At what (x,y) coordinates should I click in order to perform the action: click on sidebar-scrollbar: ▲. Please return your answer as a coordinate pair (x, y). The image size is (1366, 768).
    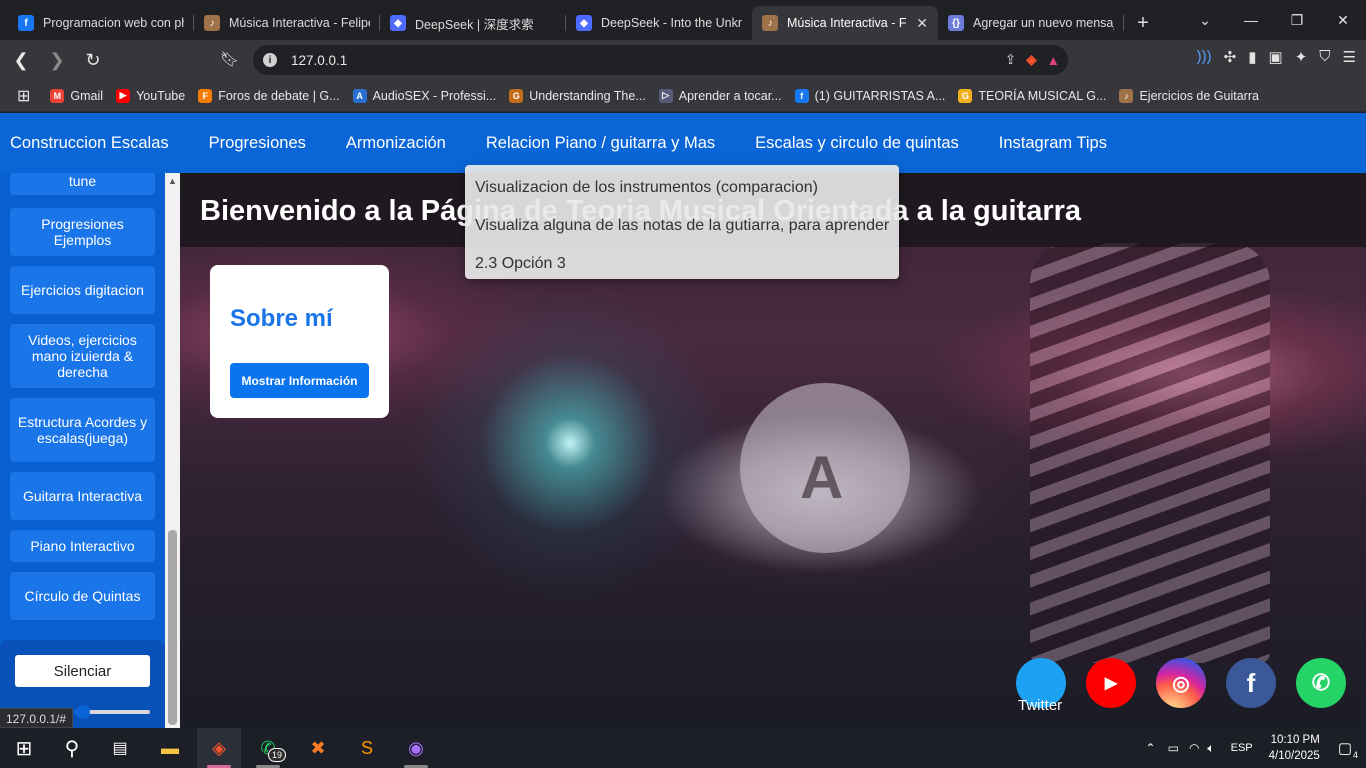
    Looking at the image, I should click on (172, 450).